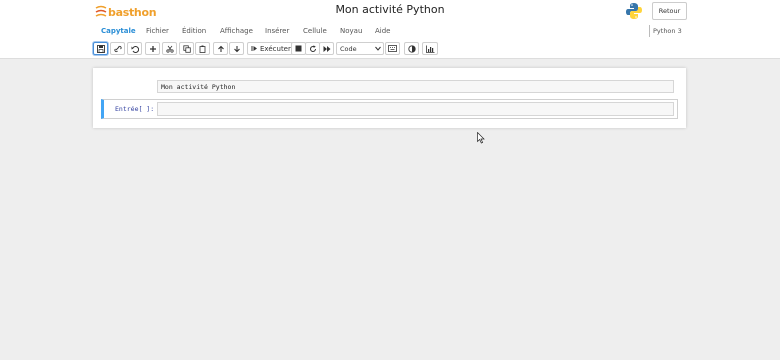 The width and height of the screenshot is (780, 360). I want to click on menu-aide: Aide, so click(382, 31).